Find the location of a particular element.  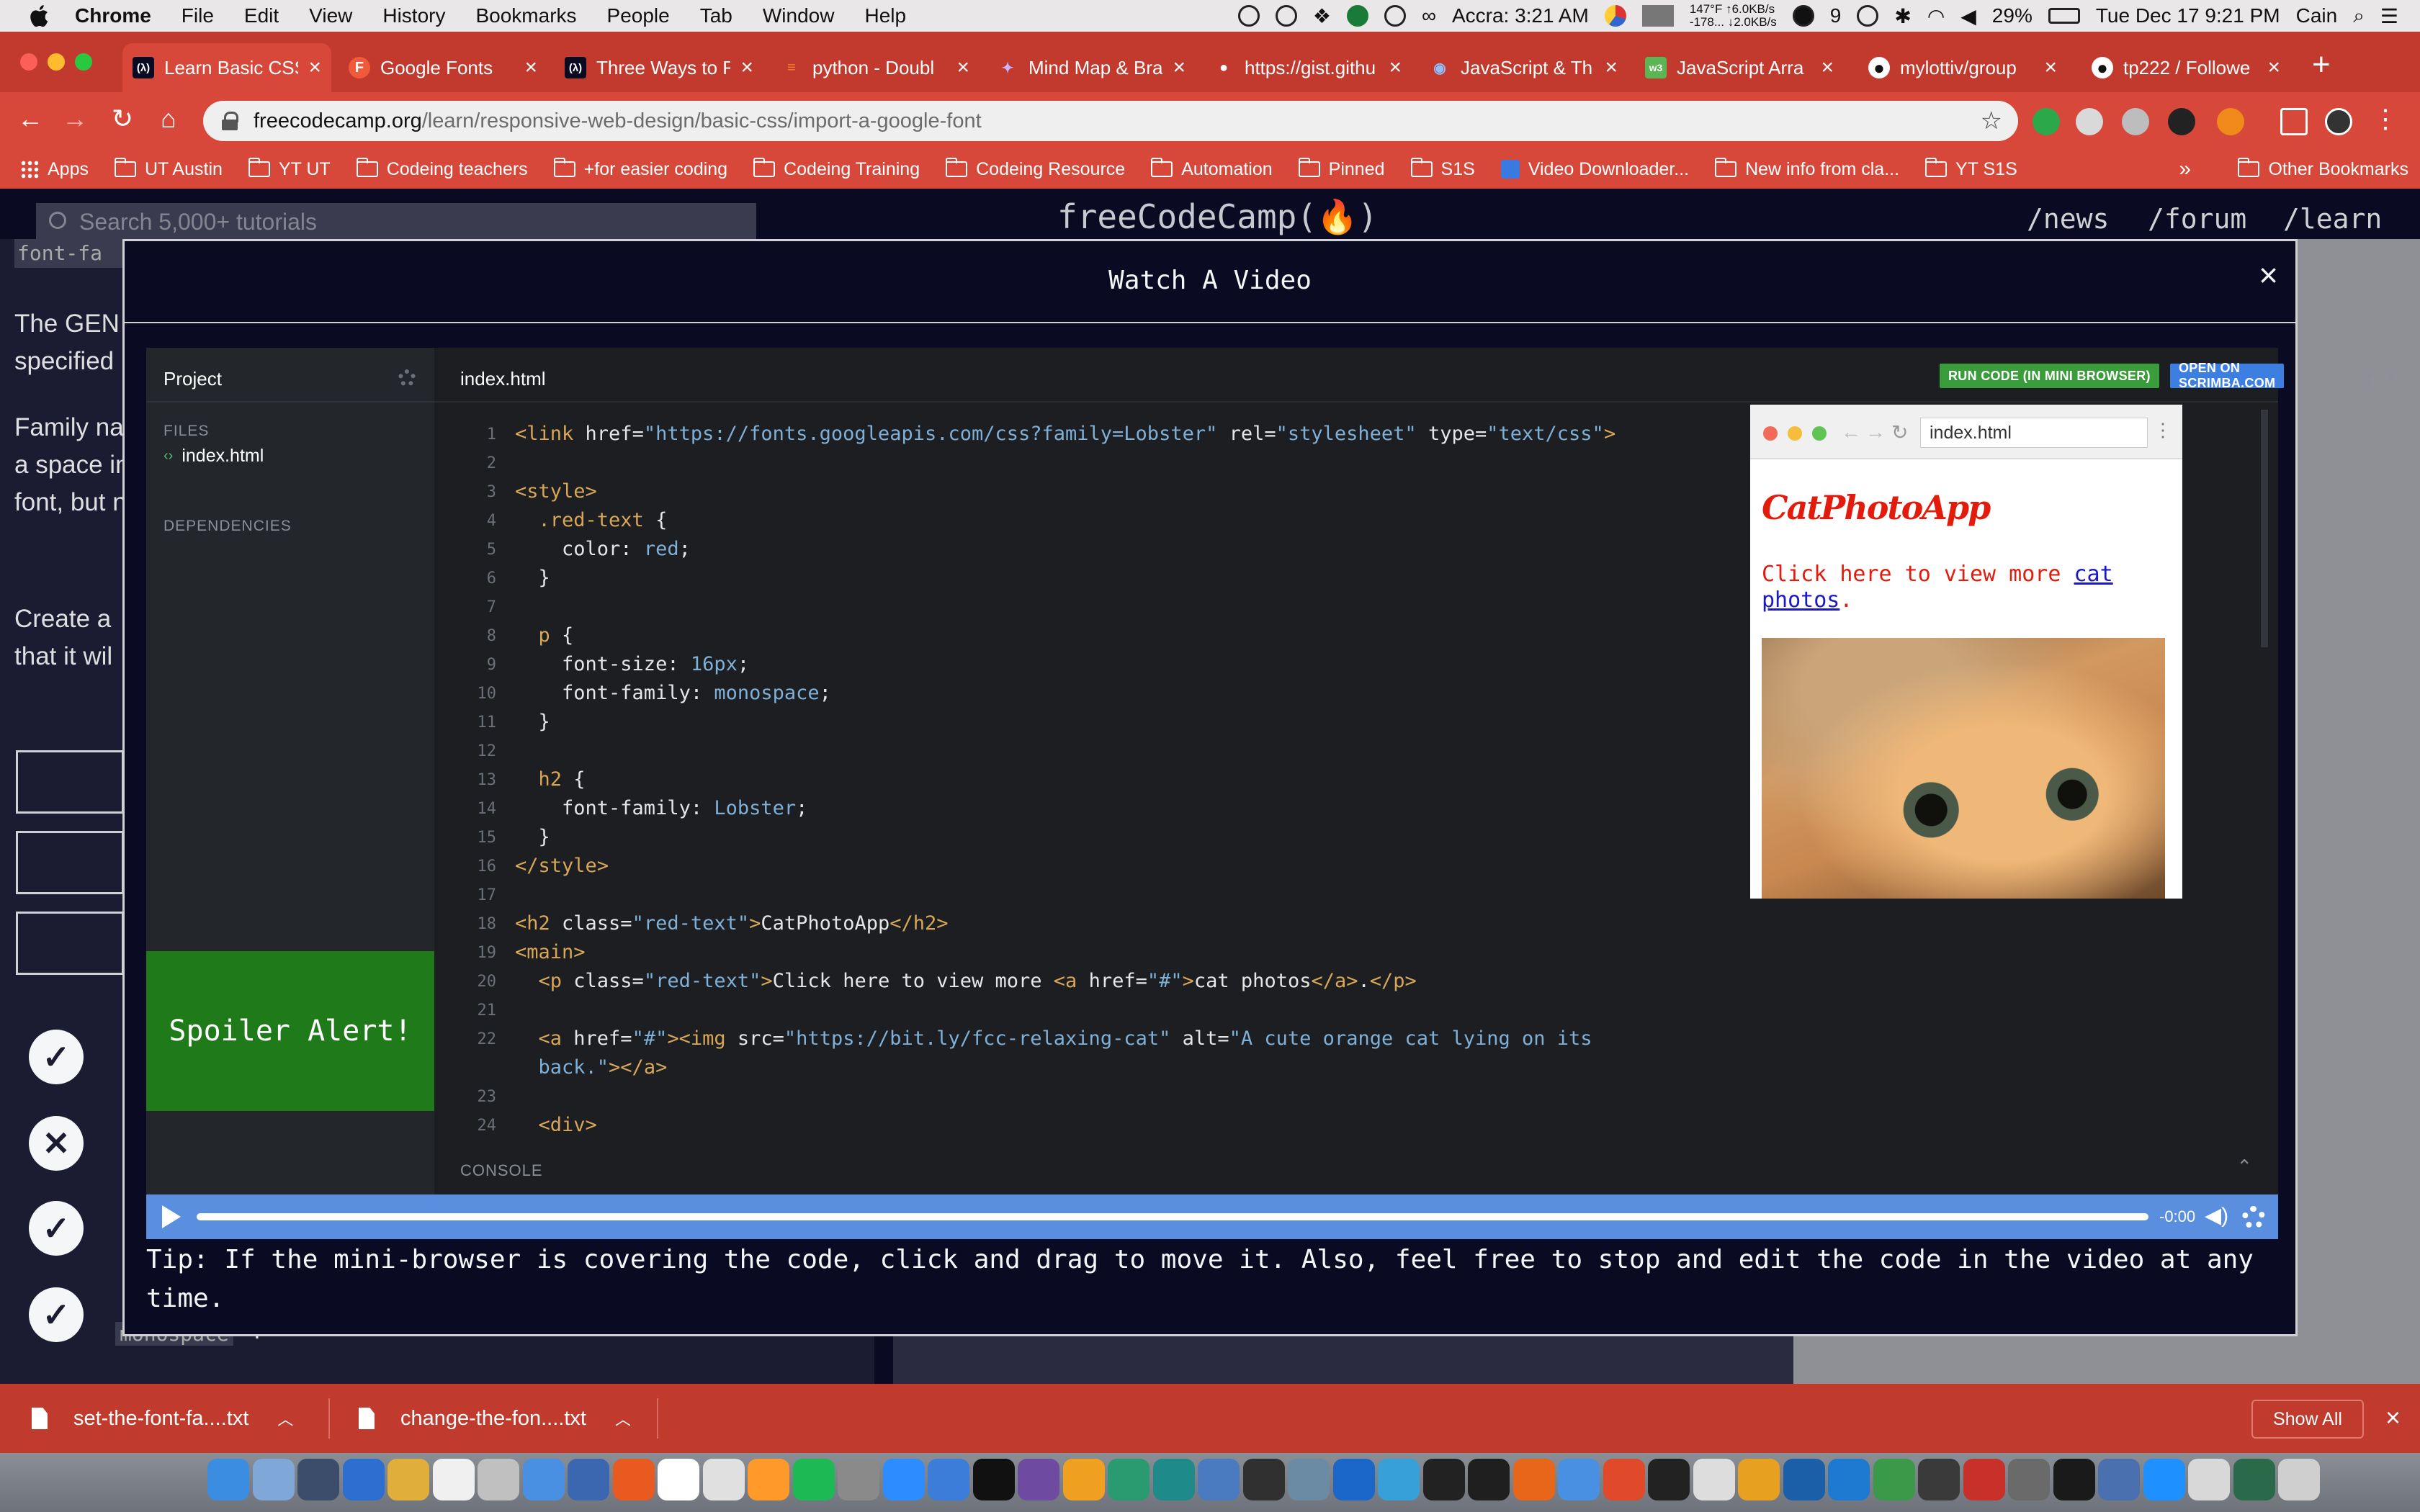

code-line: </style> is located at coordinates (562, 866).